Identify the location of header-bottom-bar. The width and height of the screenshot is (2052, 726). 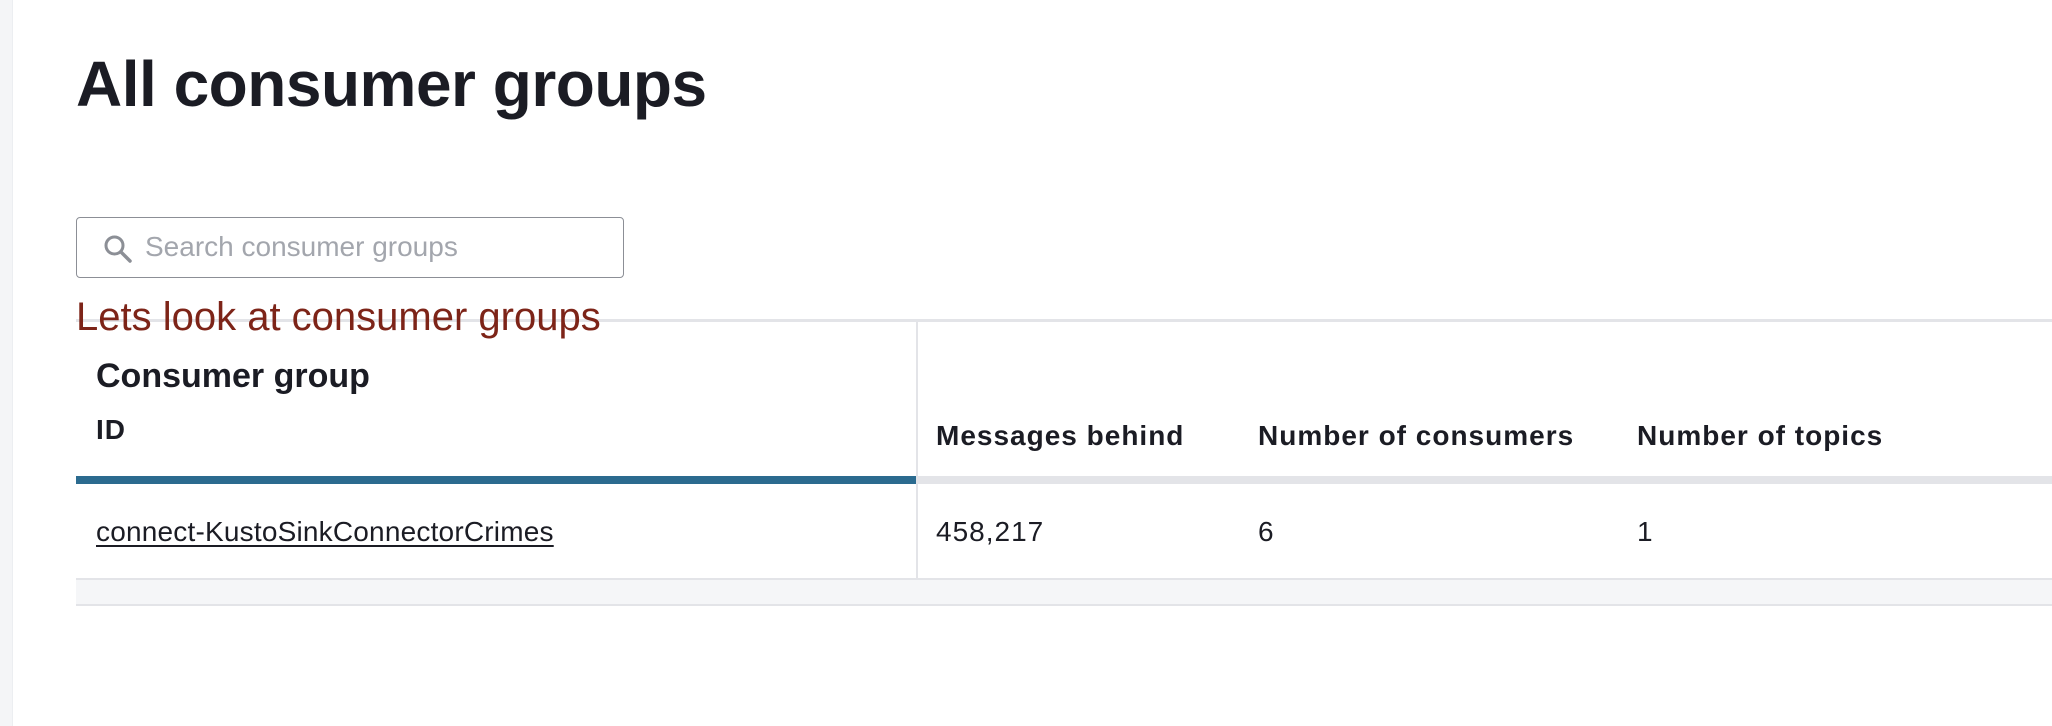
(1484, 480).